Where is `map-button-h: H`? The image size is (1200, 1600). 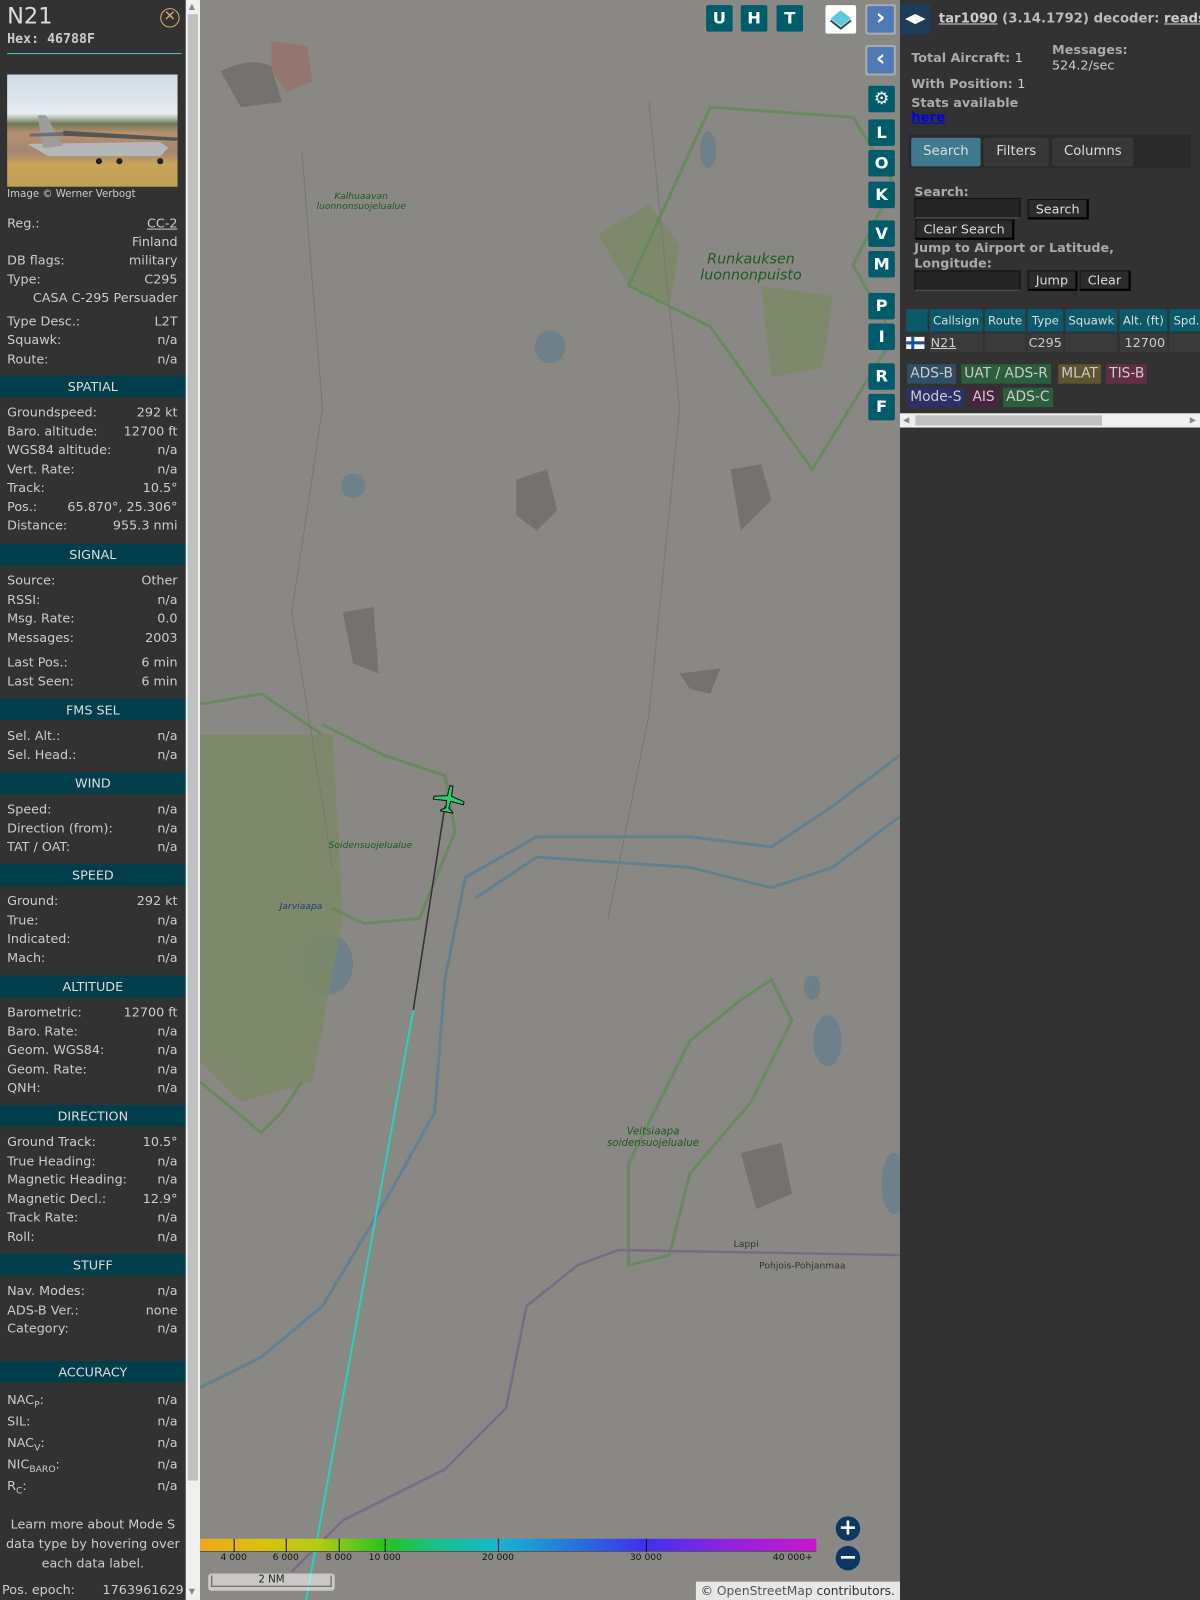 map-button-h: H is located at coordinates (754, 18).